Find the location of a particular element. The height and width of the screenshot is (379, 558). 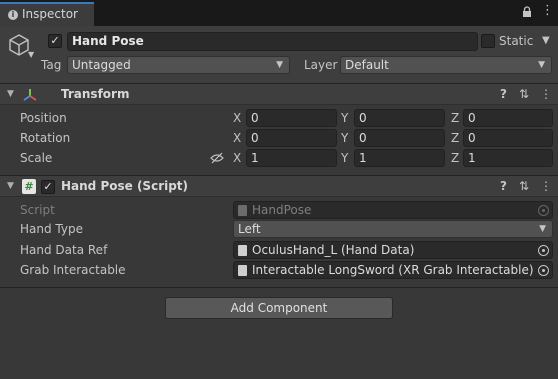

layer-value: Default is located at coordinates (367, 65).